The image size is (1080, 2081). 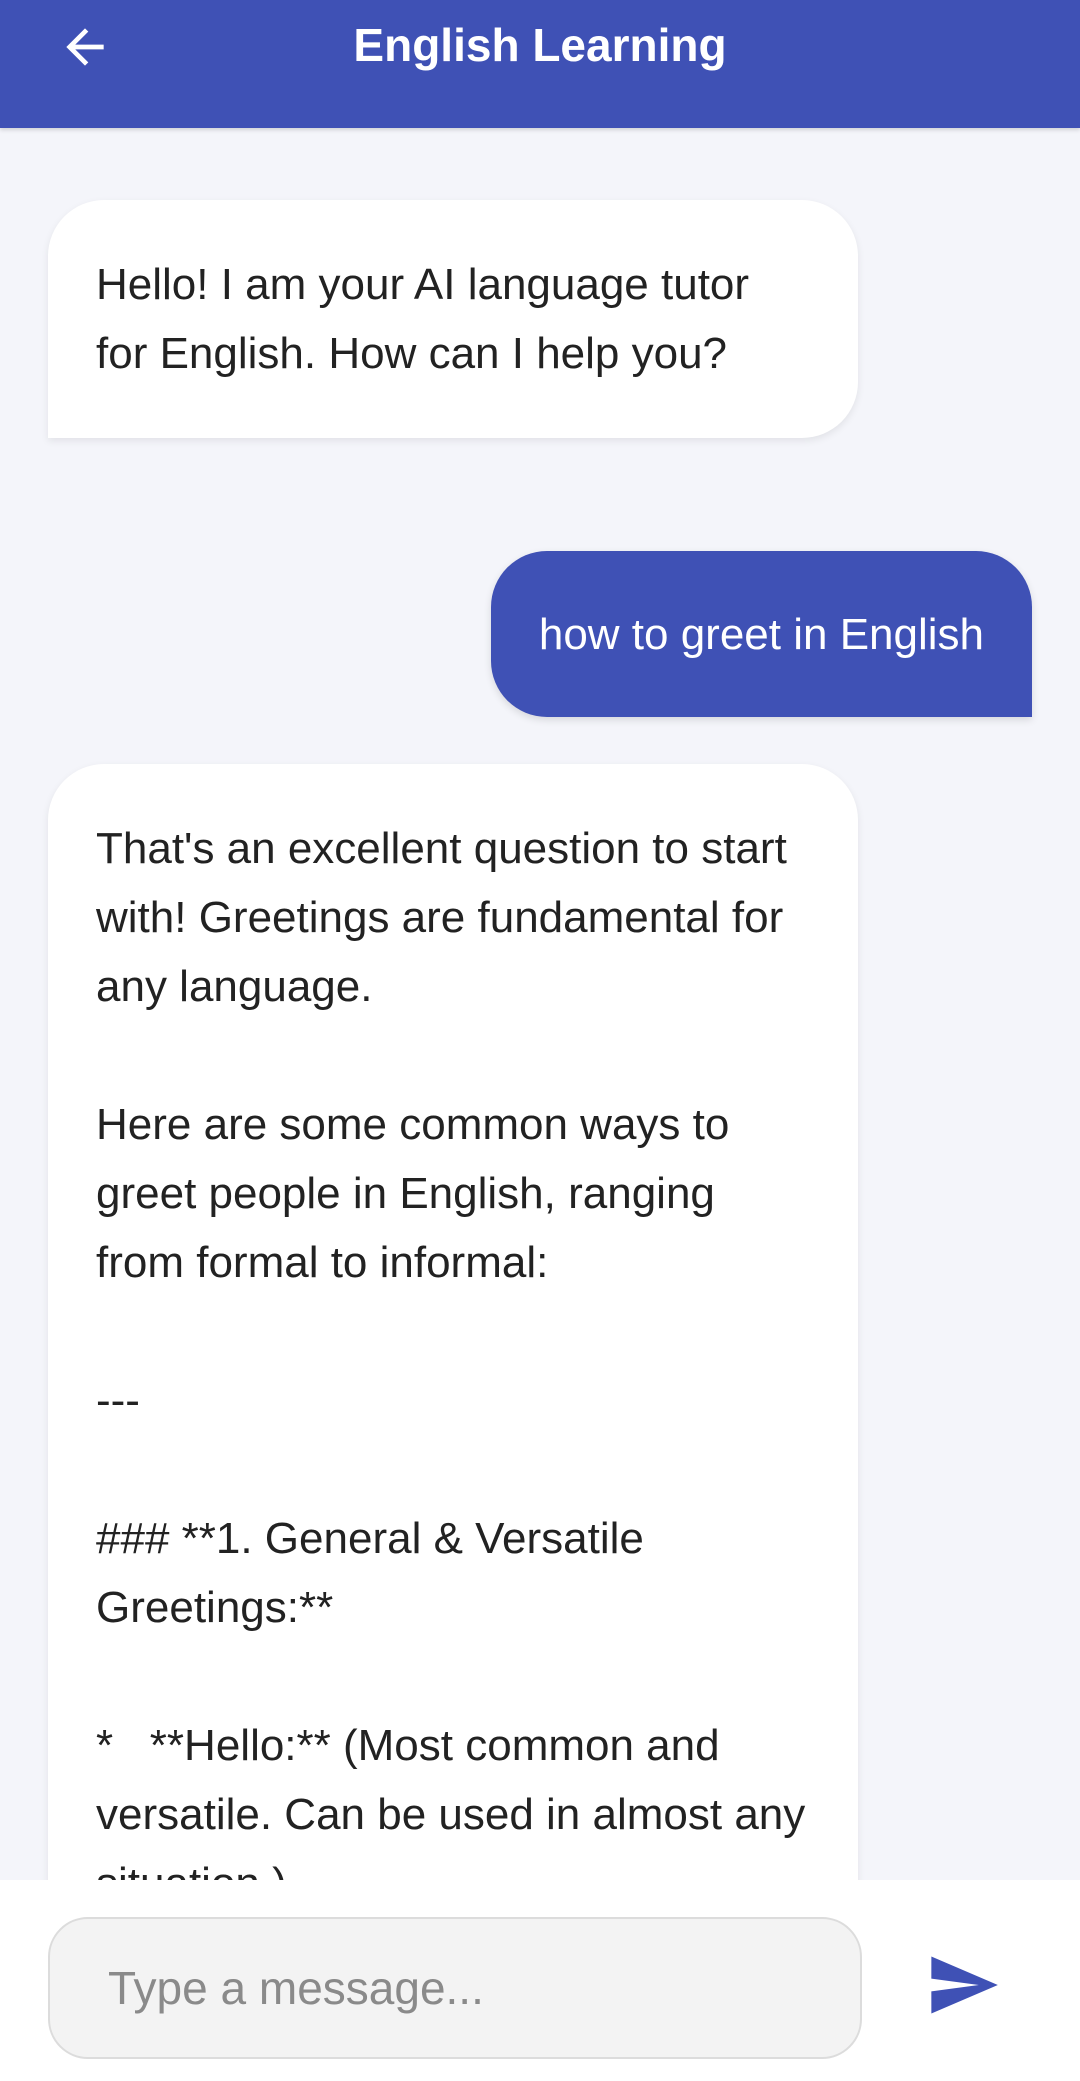 What do you see at coordinates (540, 45) in the screenshot?
I see `page-title: English Learning` at bounding box center [540, 45].